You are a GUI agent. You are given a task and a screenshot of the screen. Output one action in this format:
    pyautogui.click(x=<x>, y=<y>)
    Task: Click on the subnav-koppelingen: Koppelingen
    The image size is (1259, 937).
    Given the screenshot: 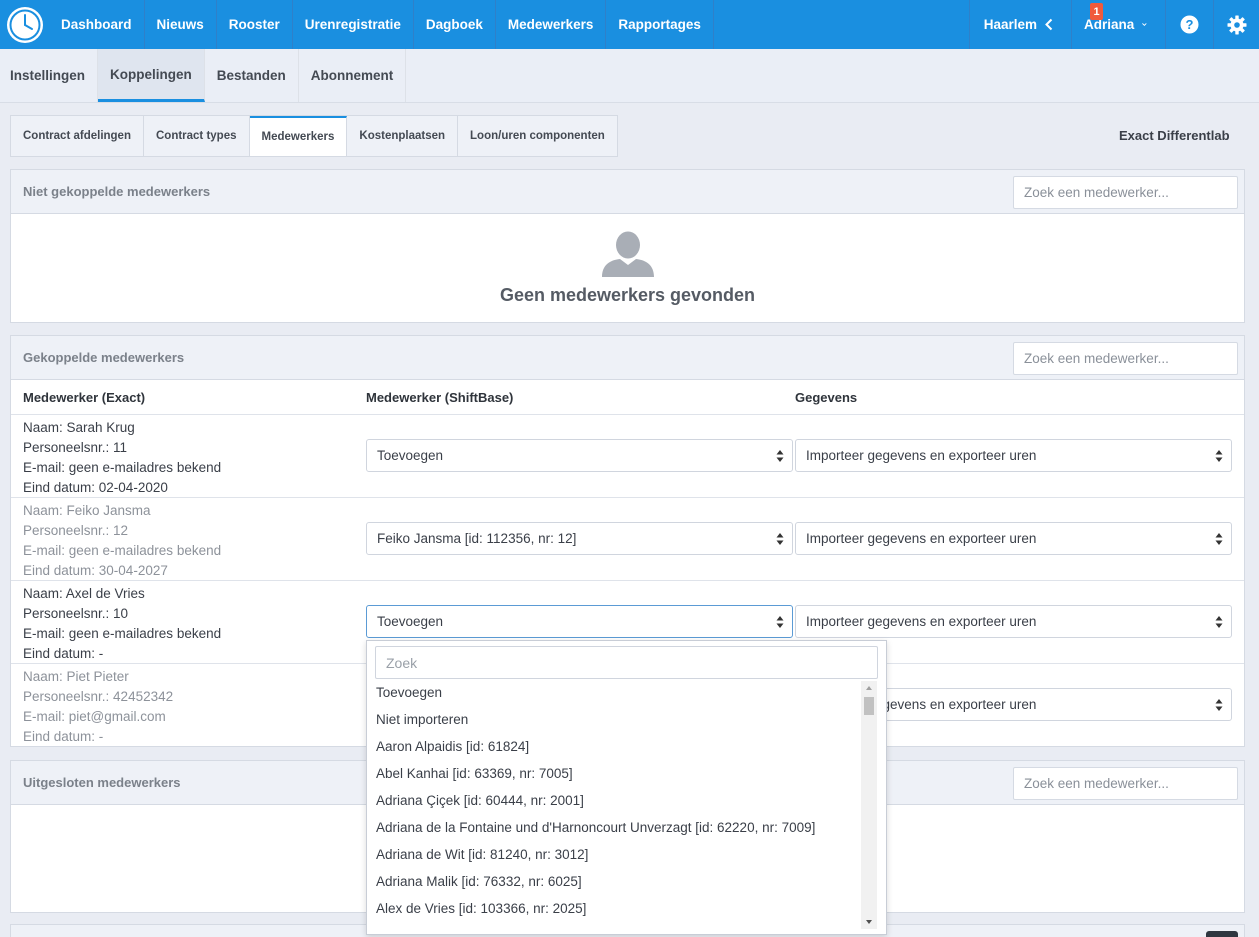 What is the action you would take?
    pyautogui.click(x=151, y=75)
    